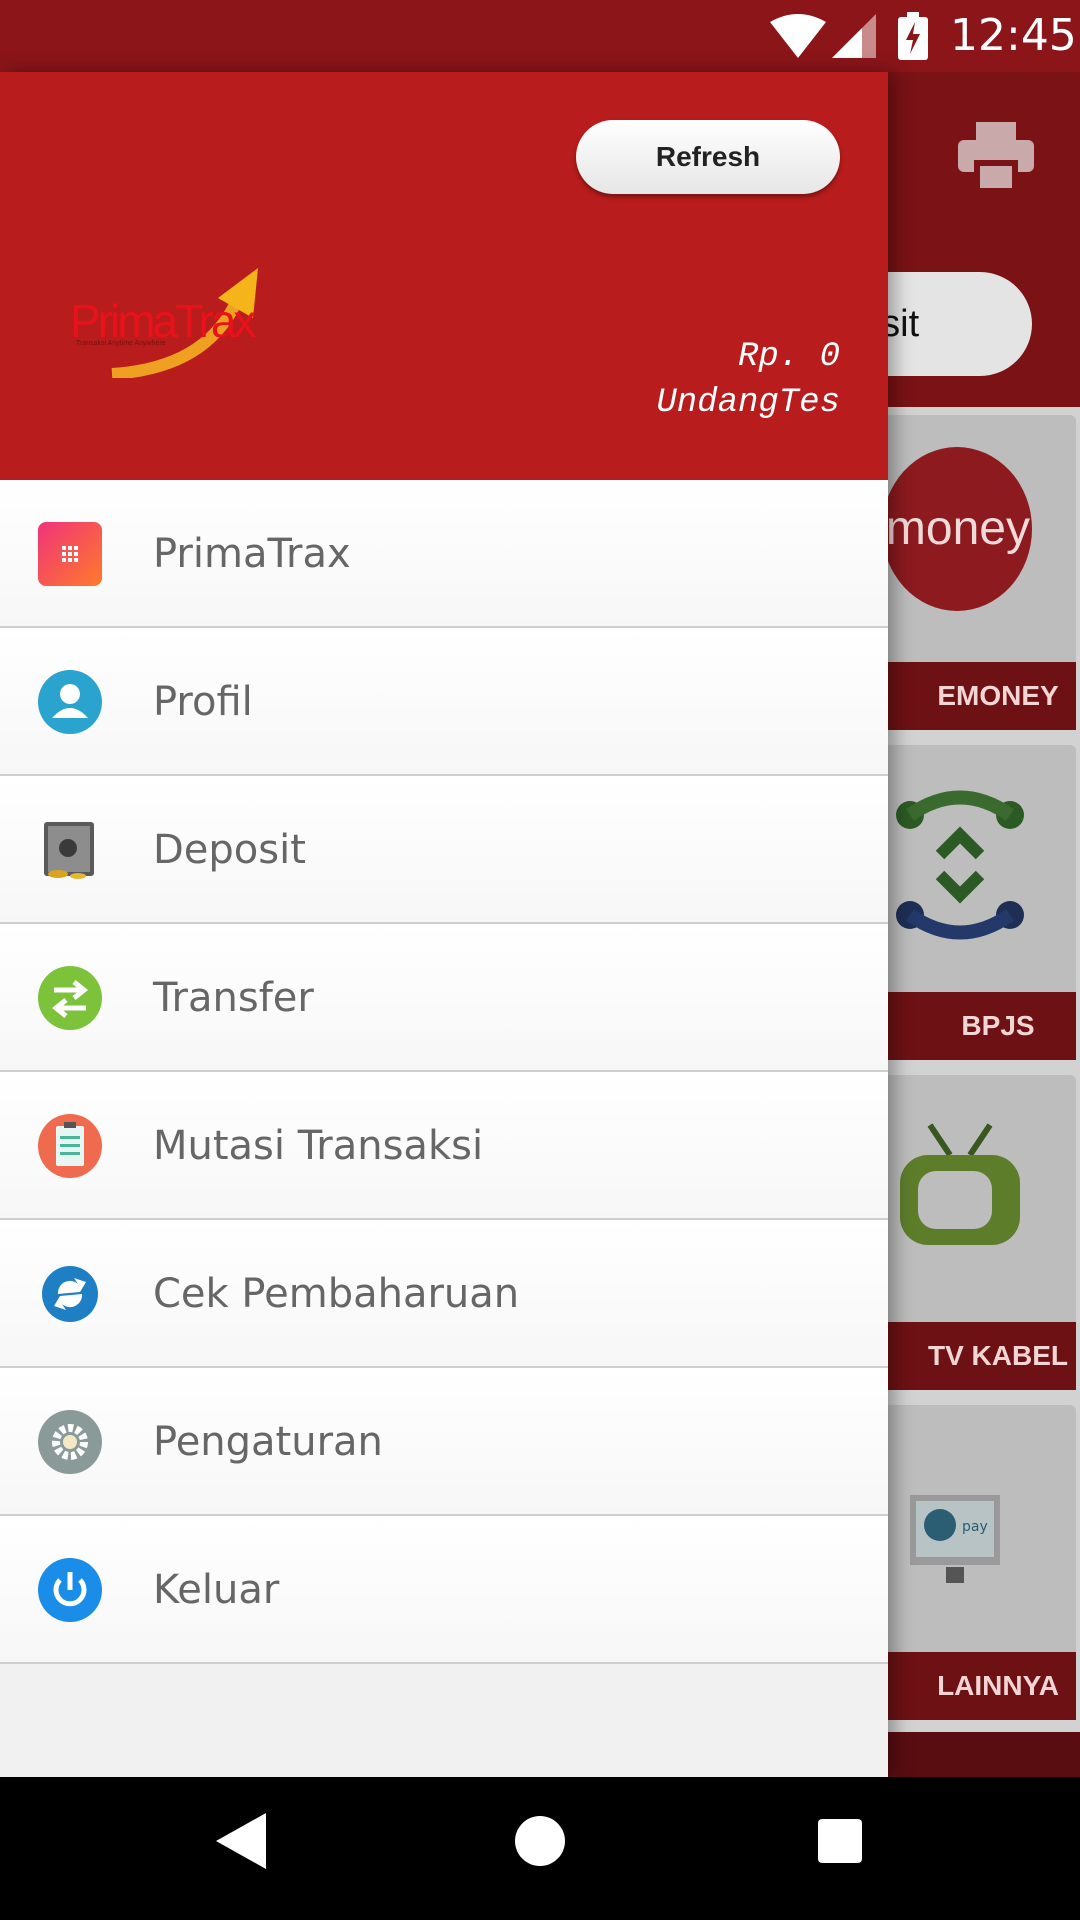 This screenshot has width=1080, height=1920. Describe the element at coordinates (960, 1184) in the screenshot. I see `tv-icon` at that location.